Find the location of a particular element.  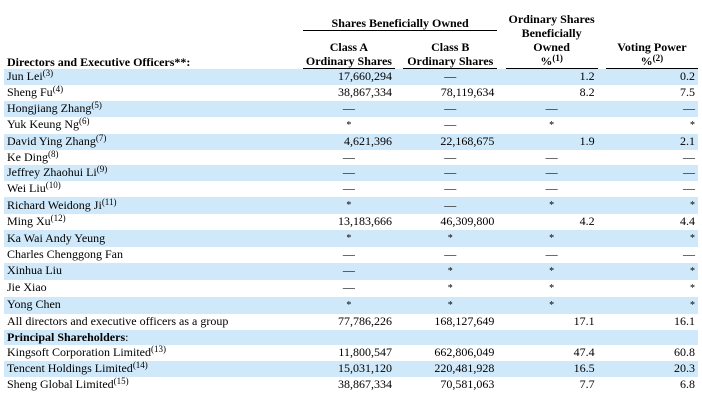

table-row: Xinhua Liu — * * * is located at coordinates (351, 271).